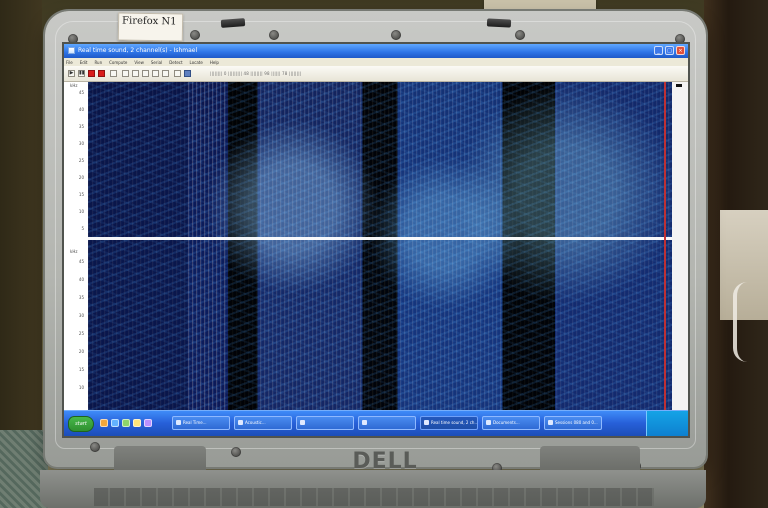 The width and height of the screenshot is (768, 508). I want to click on menu-view: View, so click(139, 62).